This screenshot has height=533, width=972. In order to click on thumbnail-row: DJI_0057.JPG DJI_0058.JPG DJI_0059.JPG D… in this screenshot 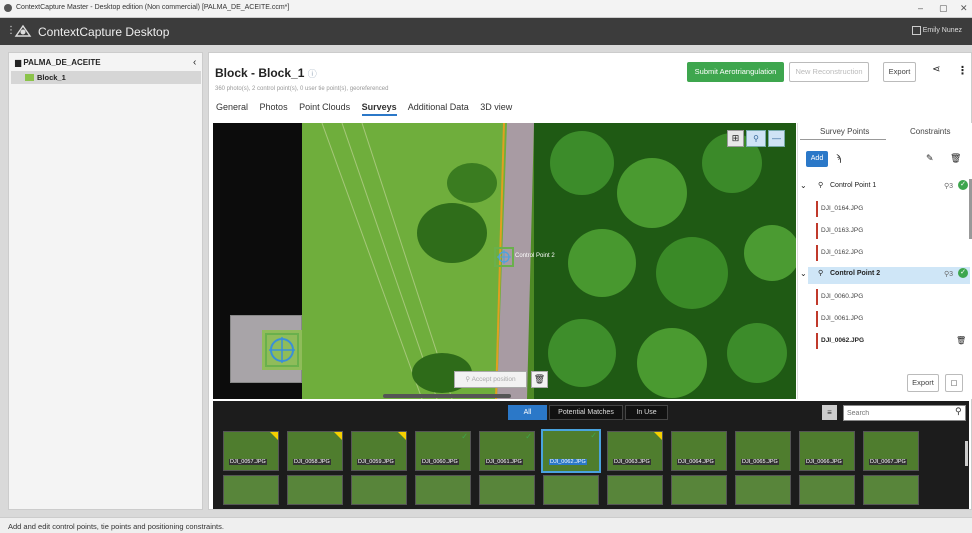, I will do `click(573, 467)`.